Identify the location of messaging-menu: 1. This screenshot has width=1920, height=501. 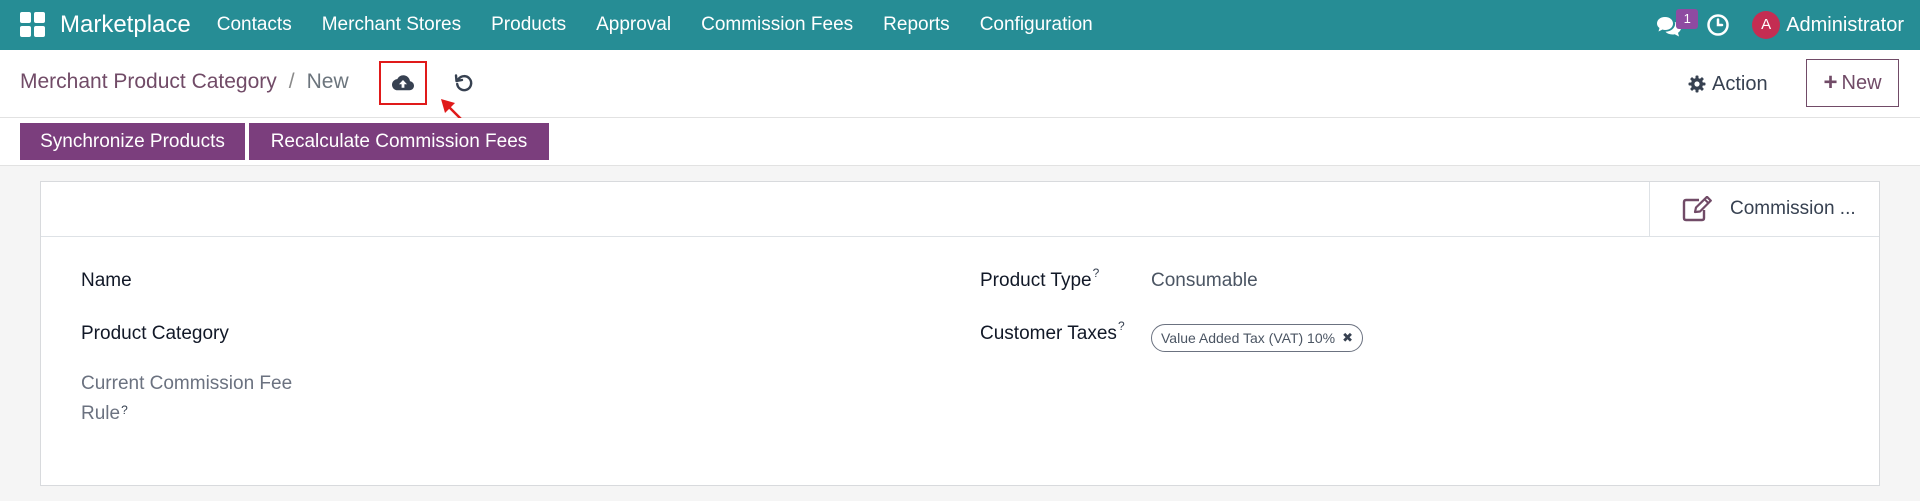
(1676, 24).